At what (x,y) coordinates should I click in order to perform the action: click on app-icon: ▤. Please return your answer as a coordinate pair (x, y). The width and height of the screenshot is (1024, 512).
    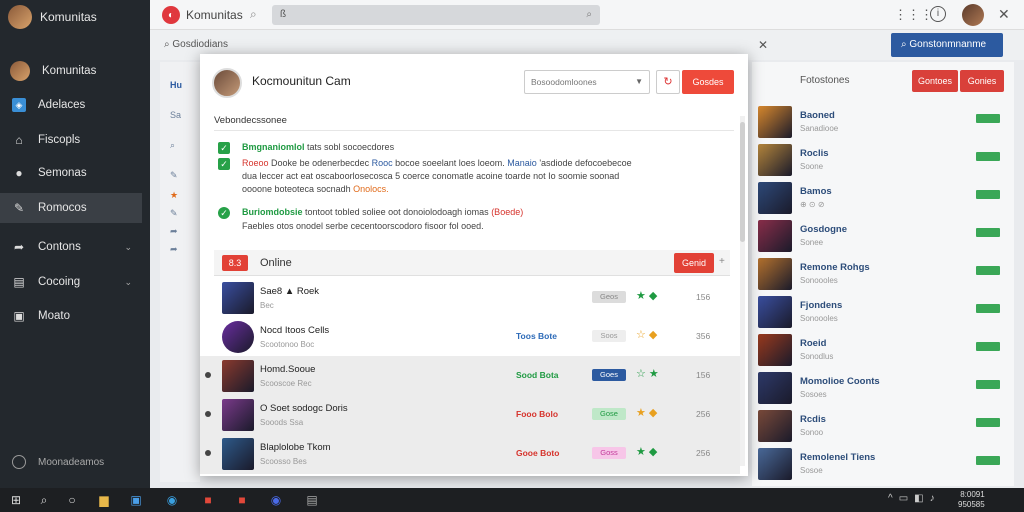
    Looking at the image, I should click on (312, 500).